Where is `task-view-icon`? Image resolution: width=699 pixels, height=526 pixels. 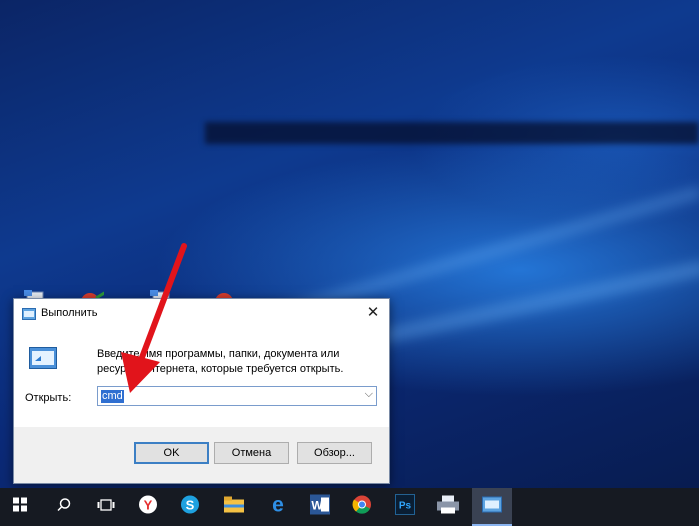
task-view-icon is located at coordinates (106, 507).